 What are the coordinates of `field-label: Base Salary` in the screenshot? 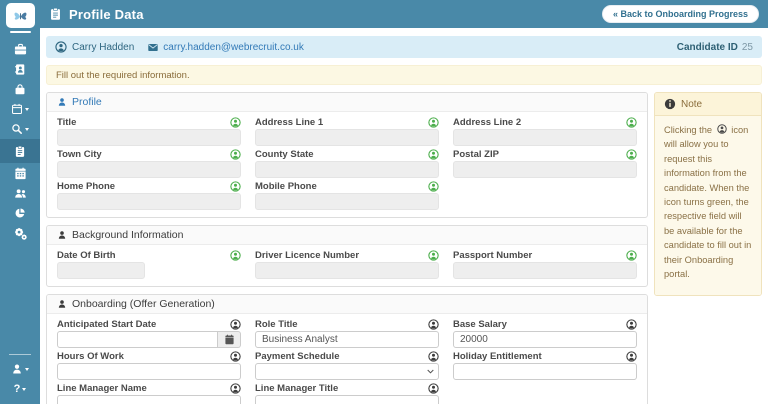 It's located at (480, 324).